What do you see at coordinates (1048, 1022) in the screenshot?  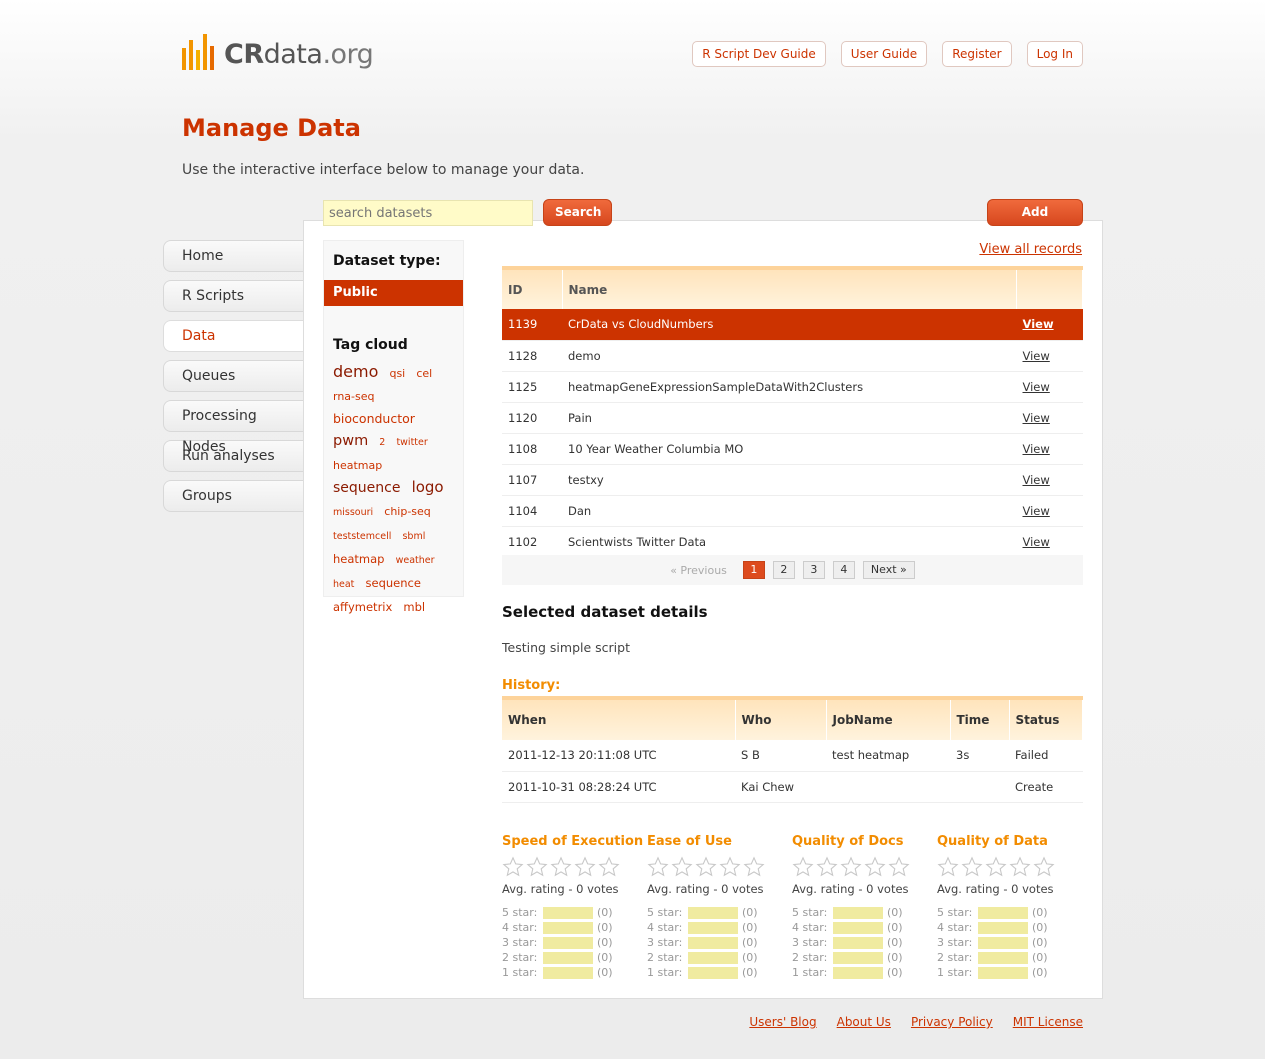 I see `footer-mit-license: MIT License` at bounding box center [1048, 1022].